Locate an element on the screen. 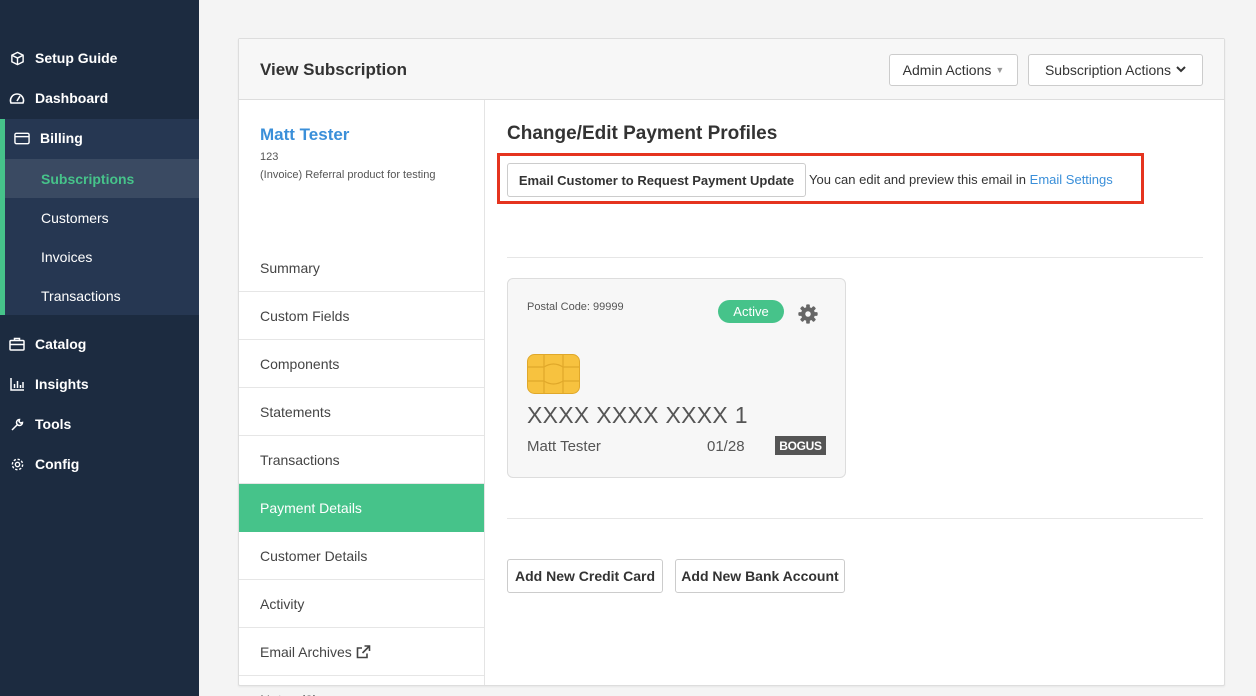 Image resolution: width=1256 pixels, height=696 pixels. nav-label: Setup Guide is located at coordinates (76, 58).